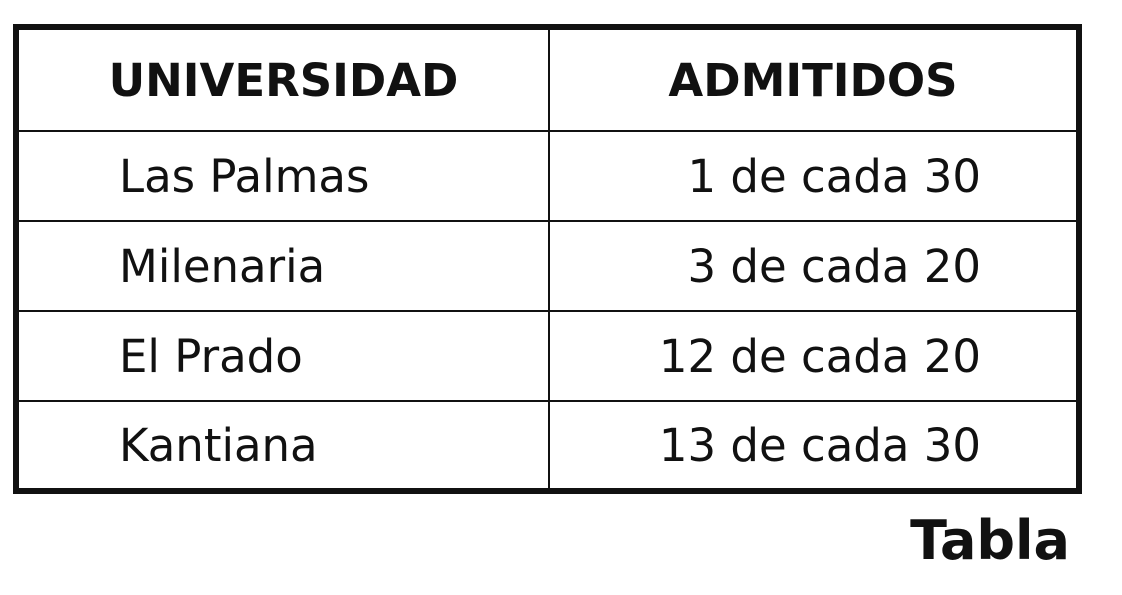  What do you see at coordinates (282, 356) in the screenshot?
I see `universidad-cell: El Prado` at bounding box center [282, 356].